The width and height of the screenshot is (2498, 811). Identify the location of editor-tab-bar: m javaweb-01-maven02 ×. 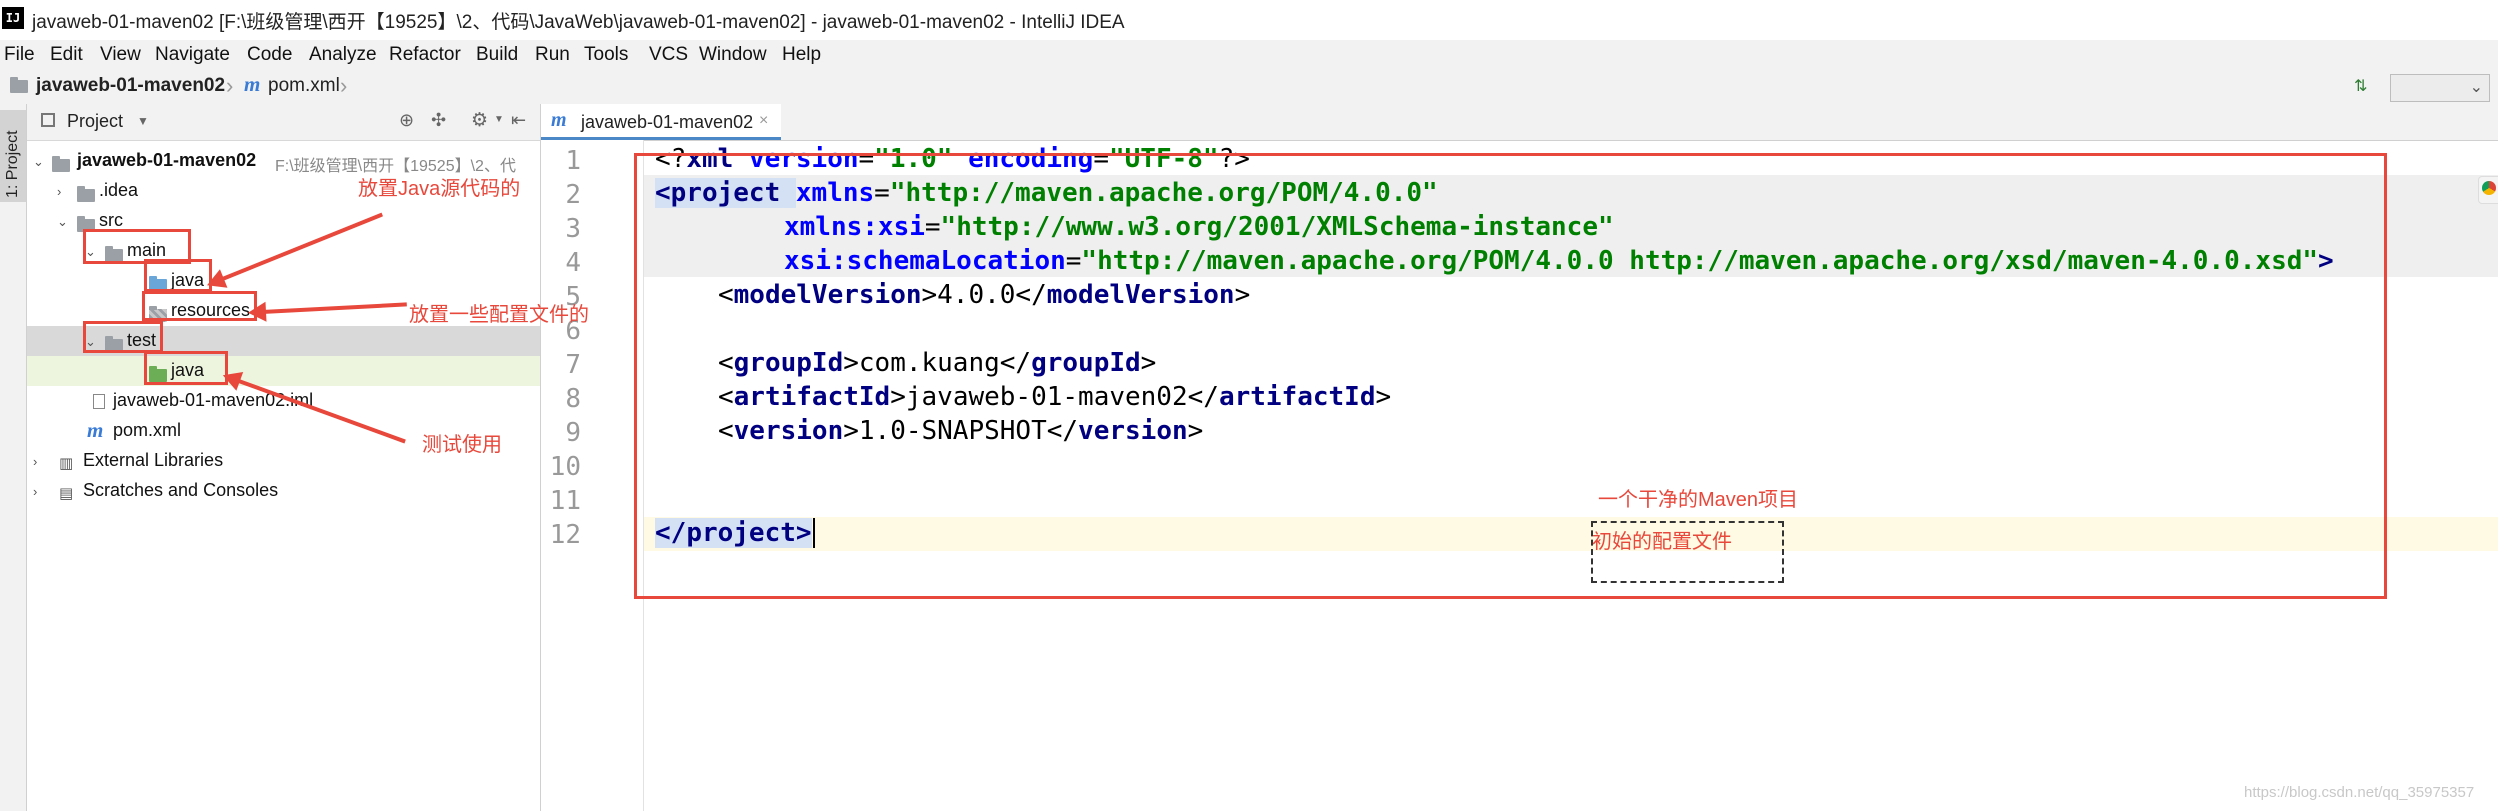
(1519, 122).